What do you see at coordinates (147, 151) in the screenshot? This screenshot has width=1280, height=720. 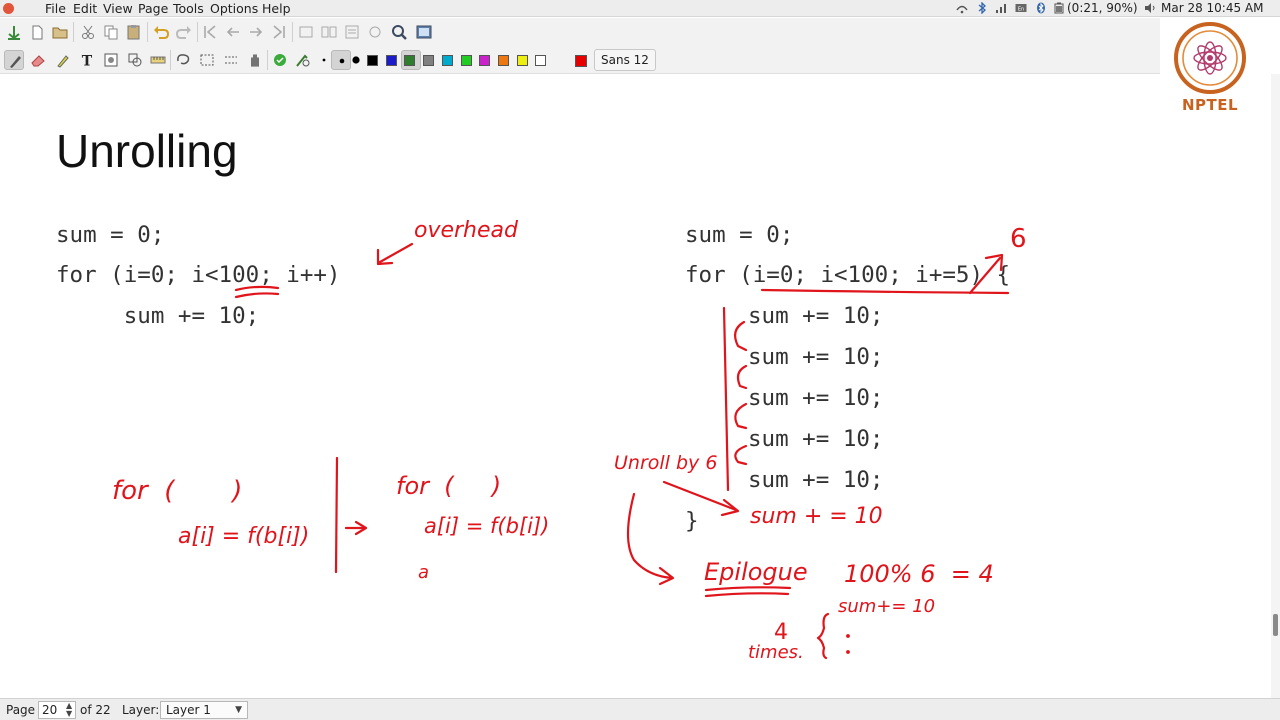 I see `slide-title: Unrolling` at bounding box center [147, 151].